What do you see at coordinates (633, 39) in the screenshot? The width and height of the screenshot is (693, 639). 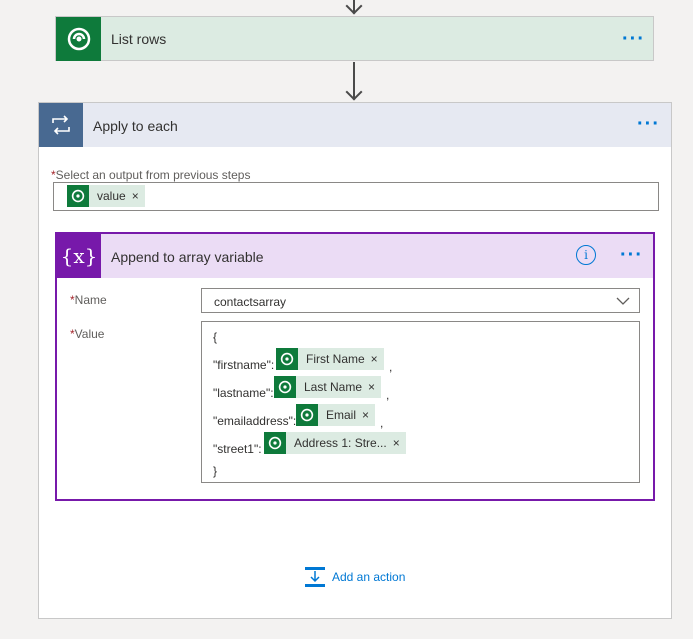 I see `list-rows-more-button: ···` at bounding box center [633, 39].